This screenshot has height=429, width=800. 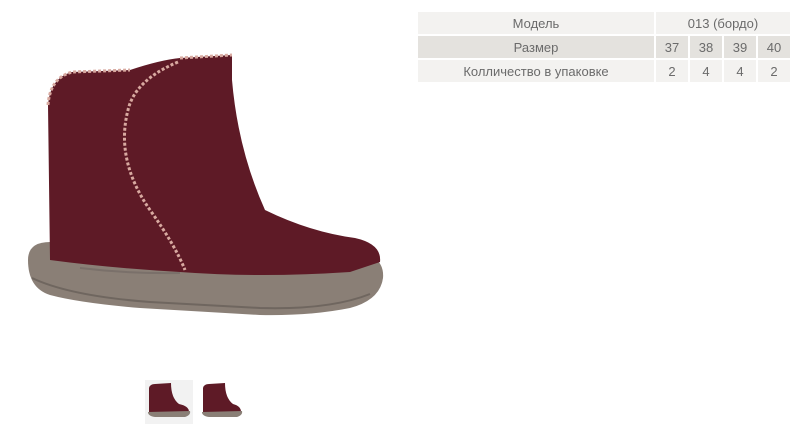 I want to click on spec-row-quantity: Колличество в упаковке 2 4 4 2, so click(x=604, y=71).